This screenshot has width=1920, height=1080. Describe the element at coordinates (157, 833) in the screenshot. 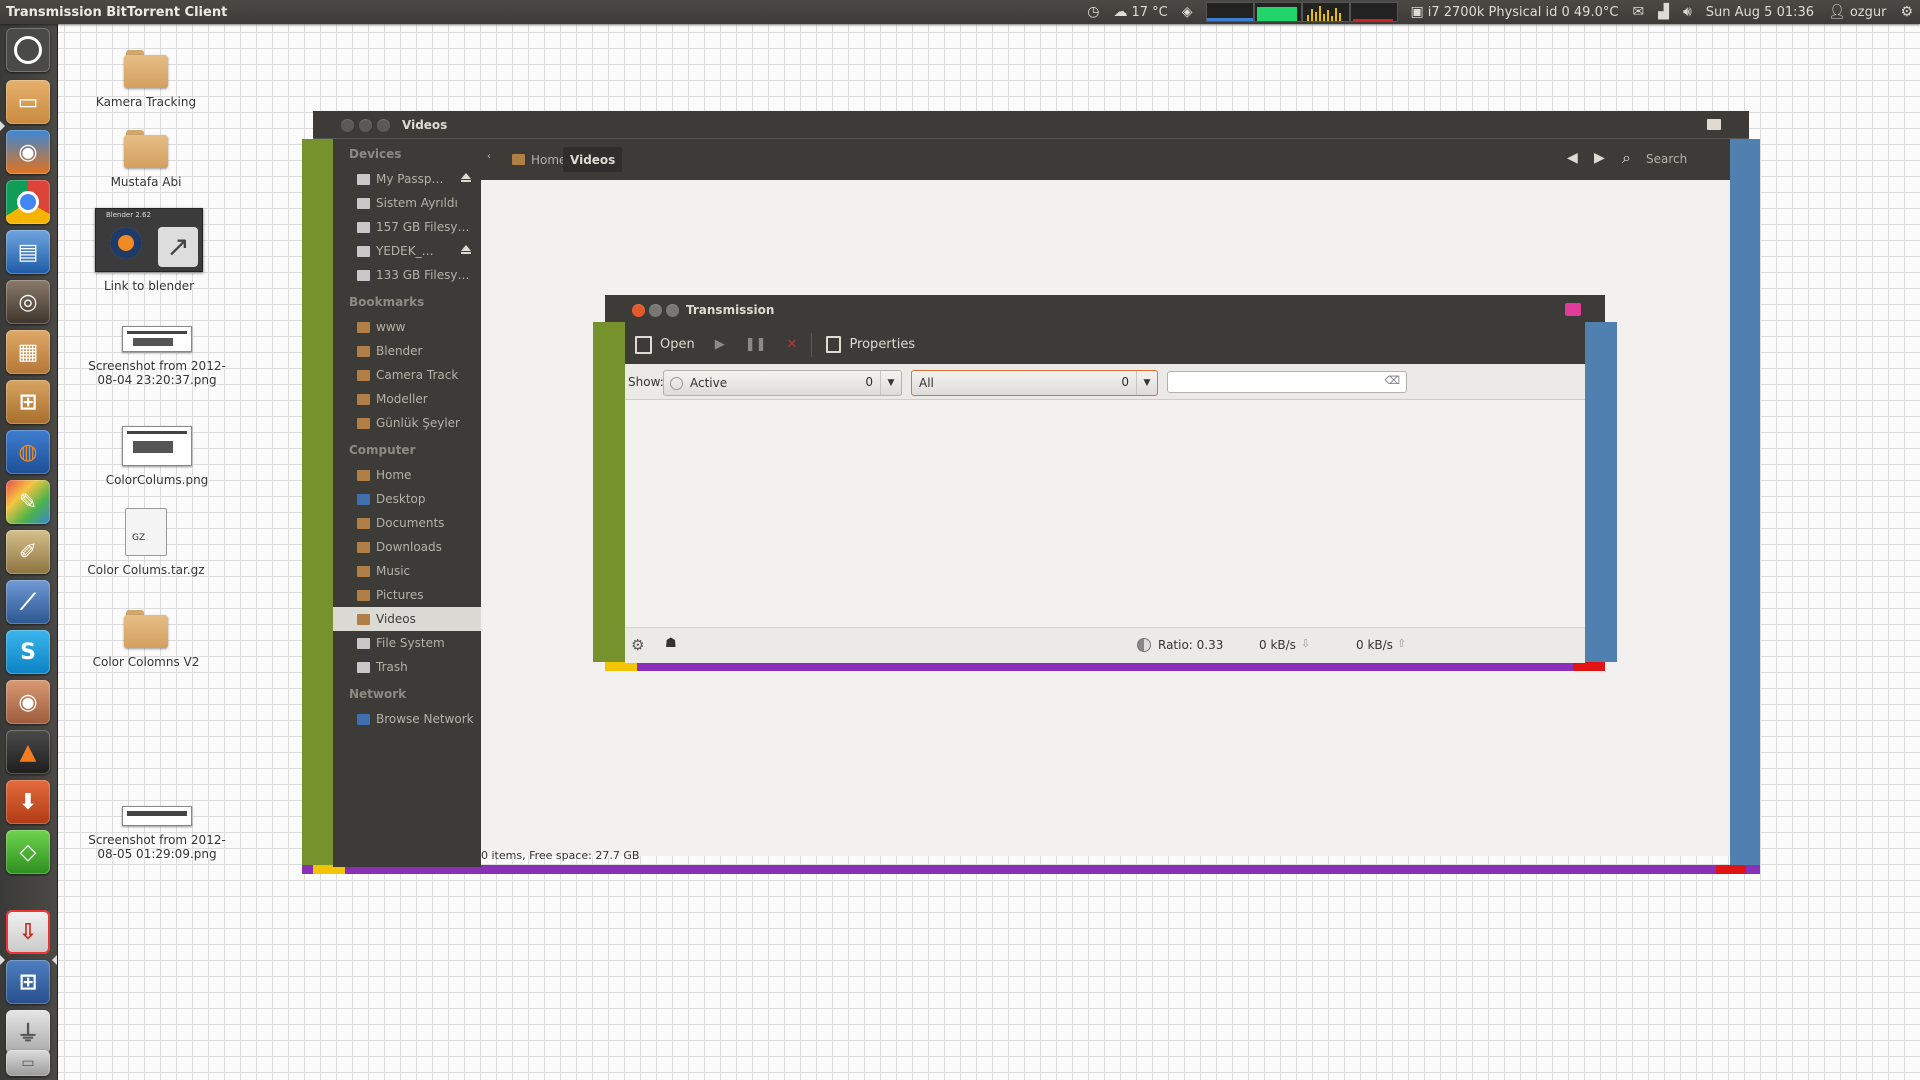

I see `desktop-icon-screenshot-2: Screenshot from 2012-08-05 01:29:09.png` at that location.